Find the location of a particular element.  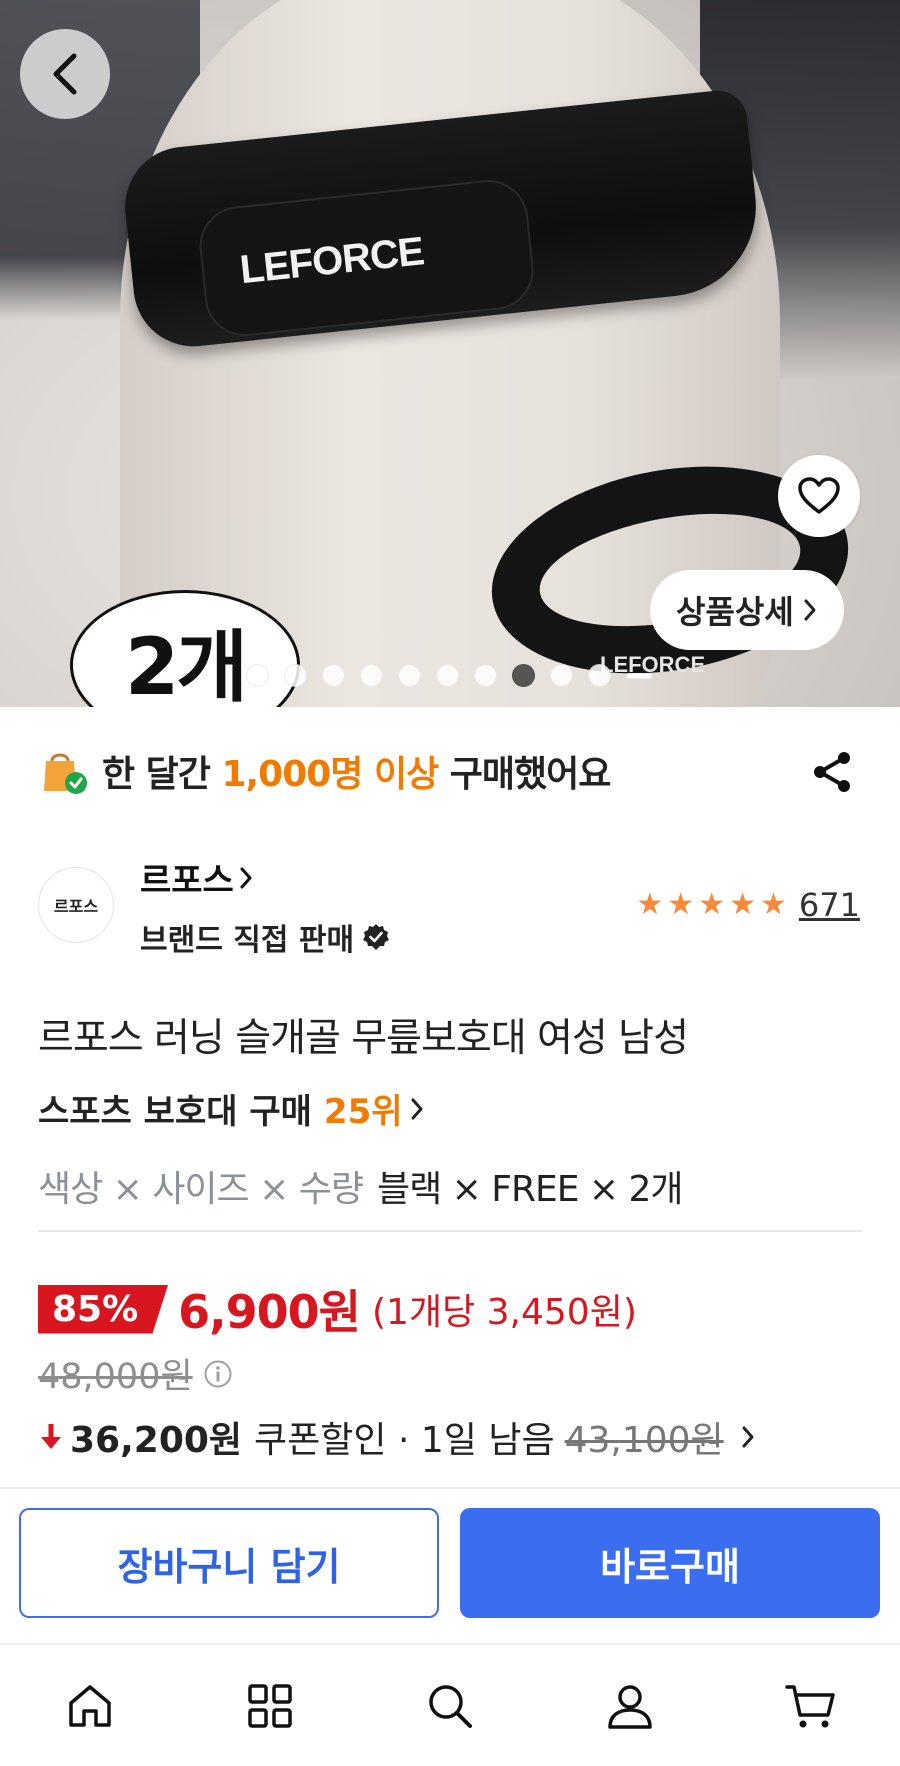

nav-cart is located at coordinates (810, 1706).